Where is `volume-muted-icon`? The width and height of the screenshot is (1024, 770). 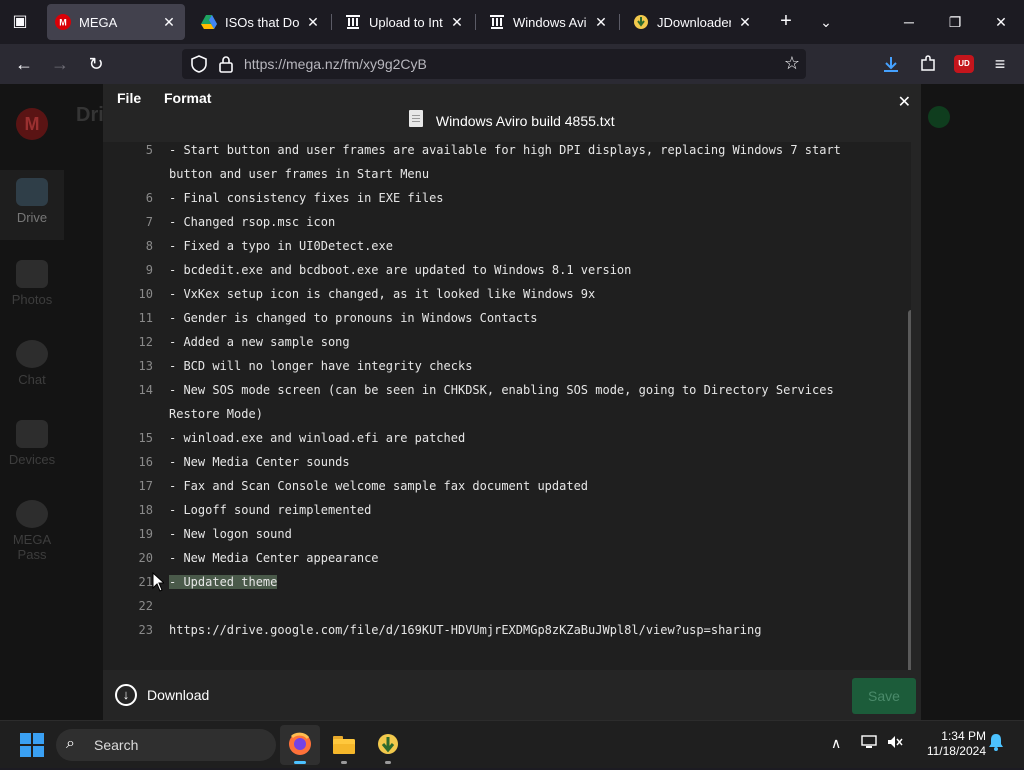 volume-muted-icon is located at coordinates (895, 743).